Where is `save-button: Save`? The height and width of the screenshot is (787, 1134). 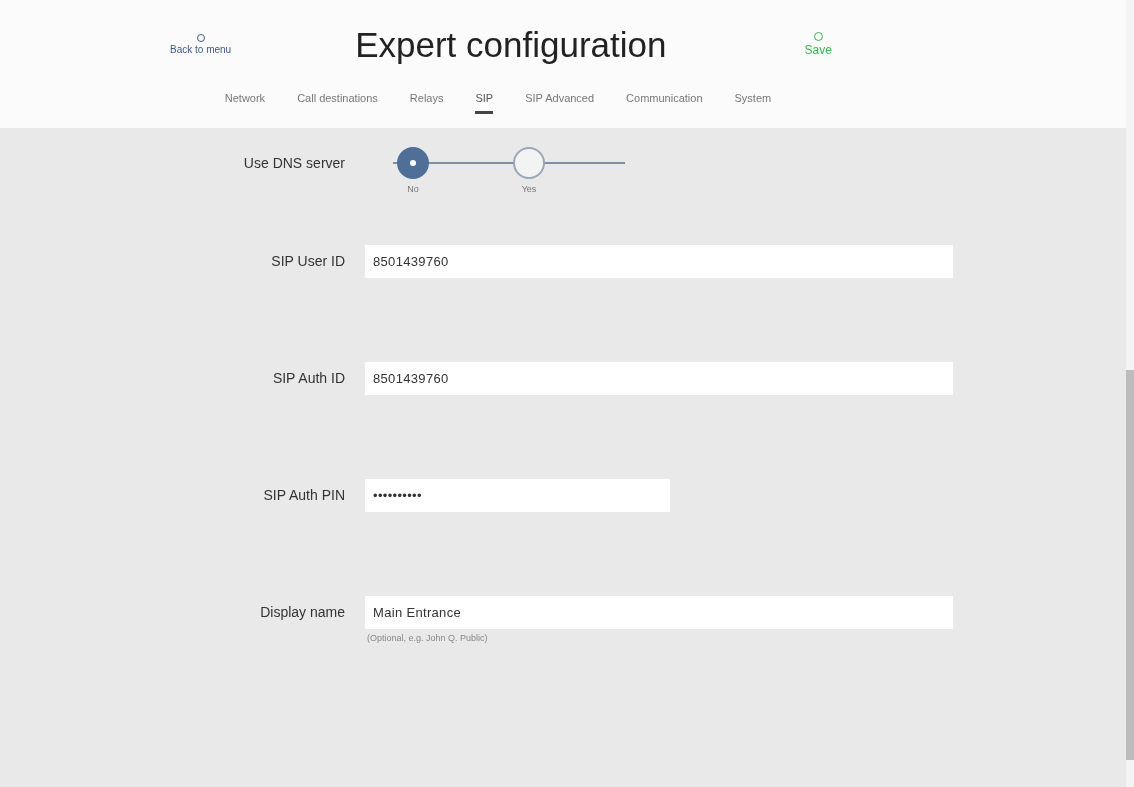 save-button: Save is located at coordinates (818, 45).